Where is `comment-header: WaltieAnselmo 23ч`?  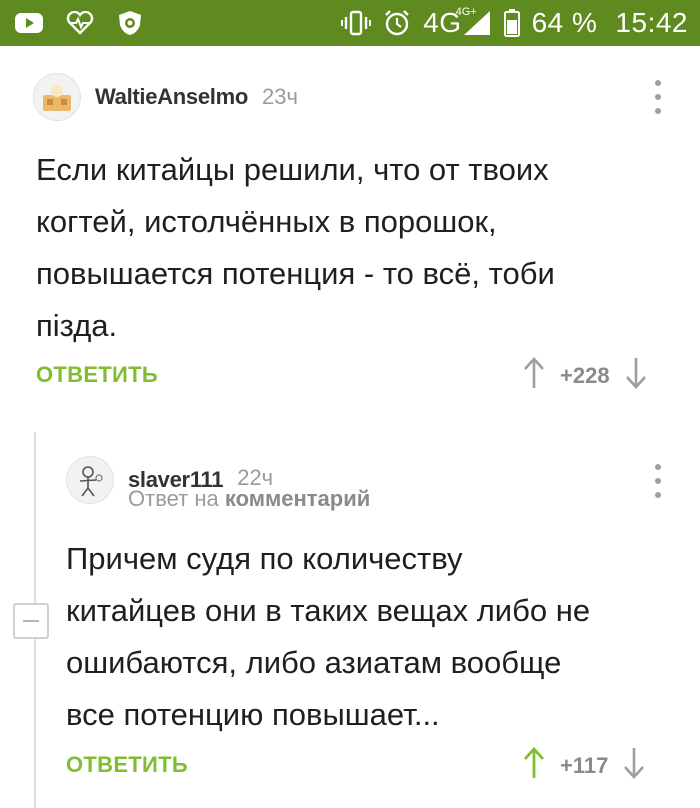
comment-header: WaltieAnselmo 23ч is located at coordinates (165, 97).